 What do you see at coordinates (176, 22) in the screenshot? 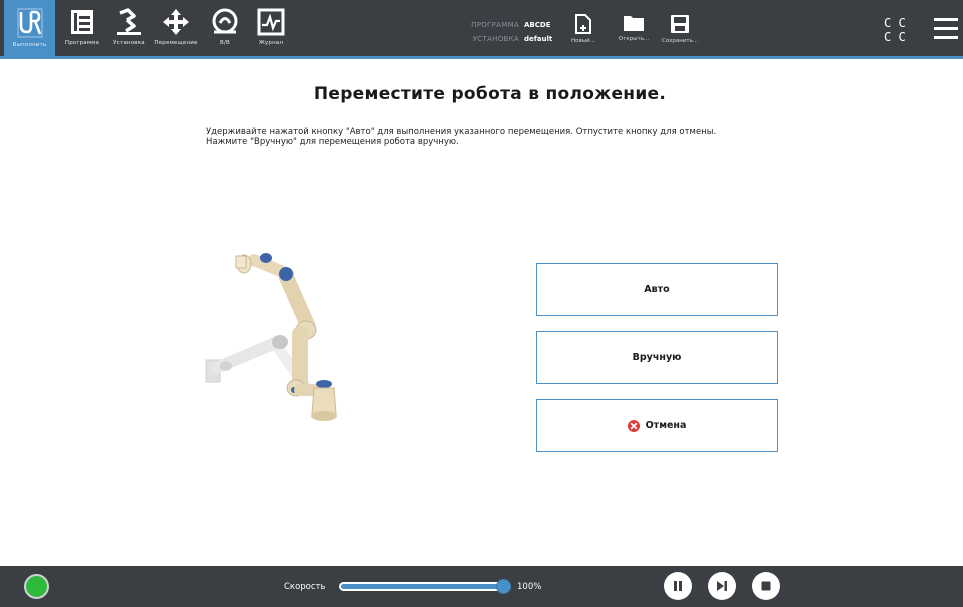
I see `move-icon` at bounding box center [176, 22].